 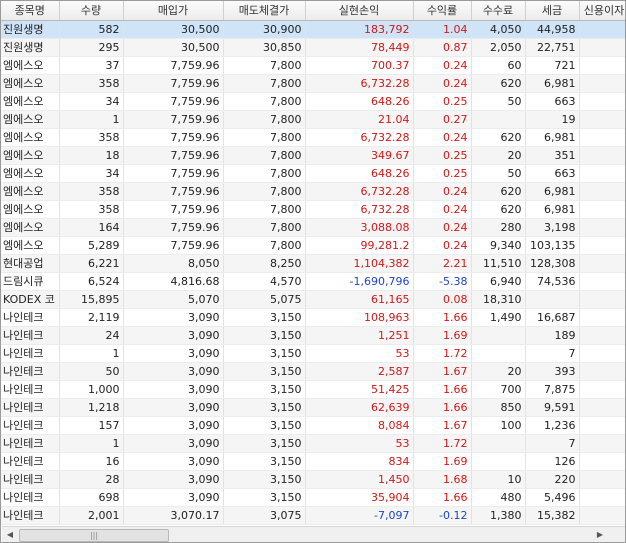 What do you see at coordinates (498, 191) in the screenshot?
I see `fee-cell: 620` at bounding box center [498, 191].